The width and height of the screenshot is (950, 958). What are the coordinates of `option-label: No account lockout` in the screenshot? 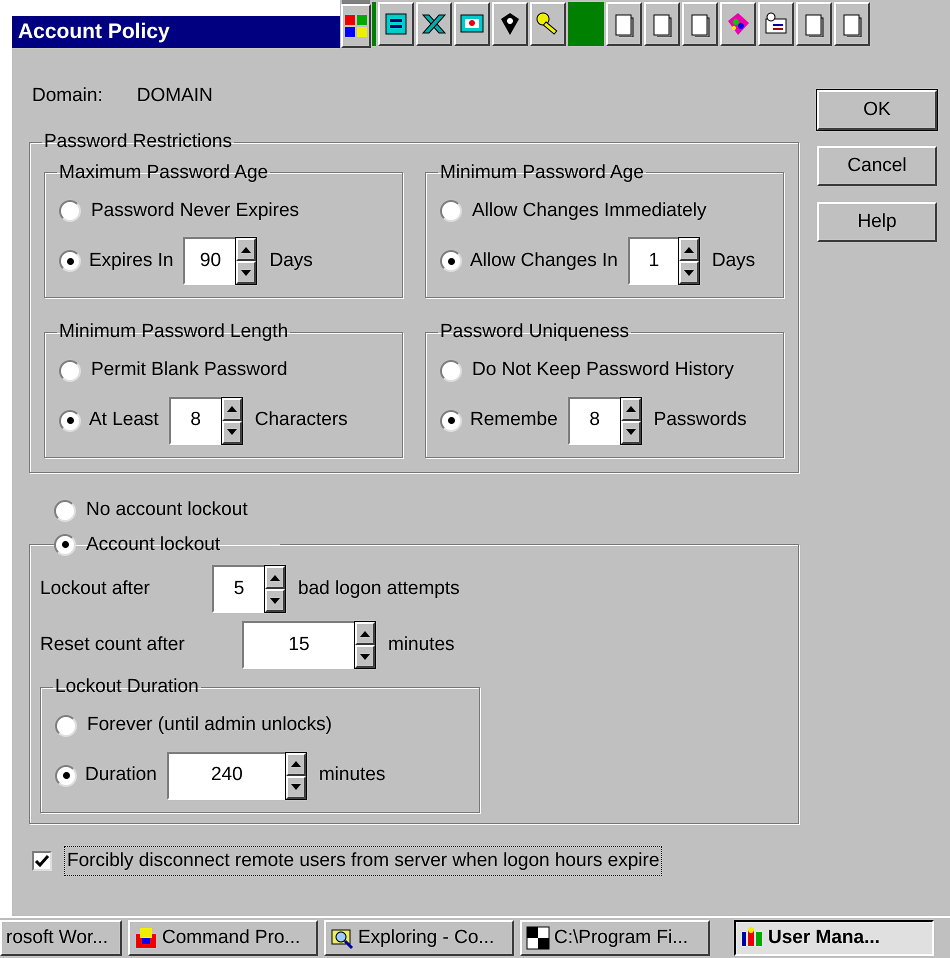 It's located at (167, 510).